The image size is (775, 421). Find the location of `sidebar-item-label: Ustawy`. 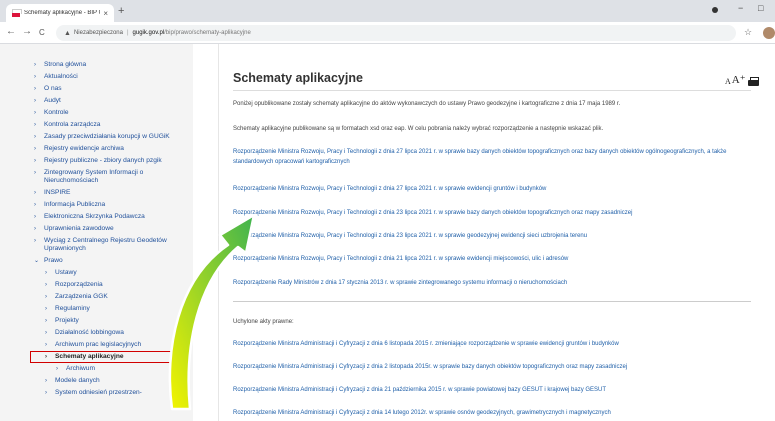

sidebar-item-label: Ustawy is located at coordinates (66, 272).